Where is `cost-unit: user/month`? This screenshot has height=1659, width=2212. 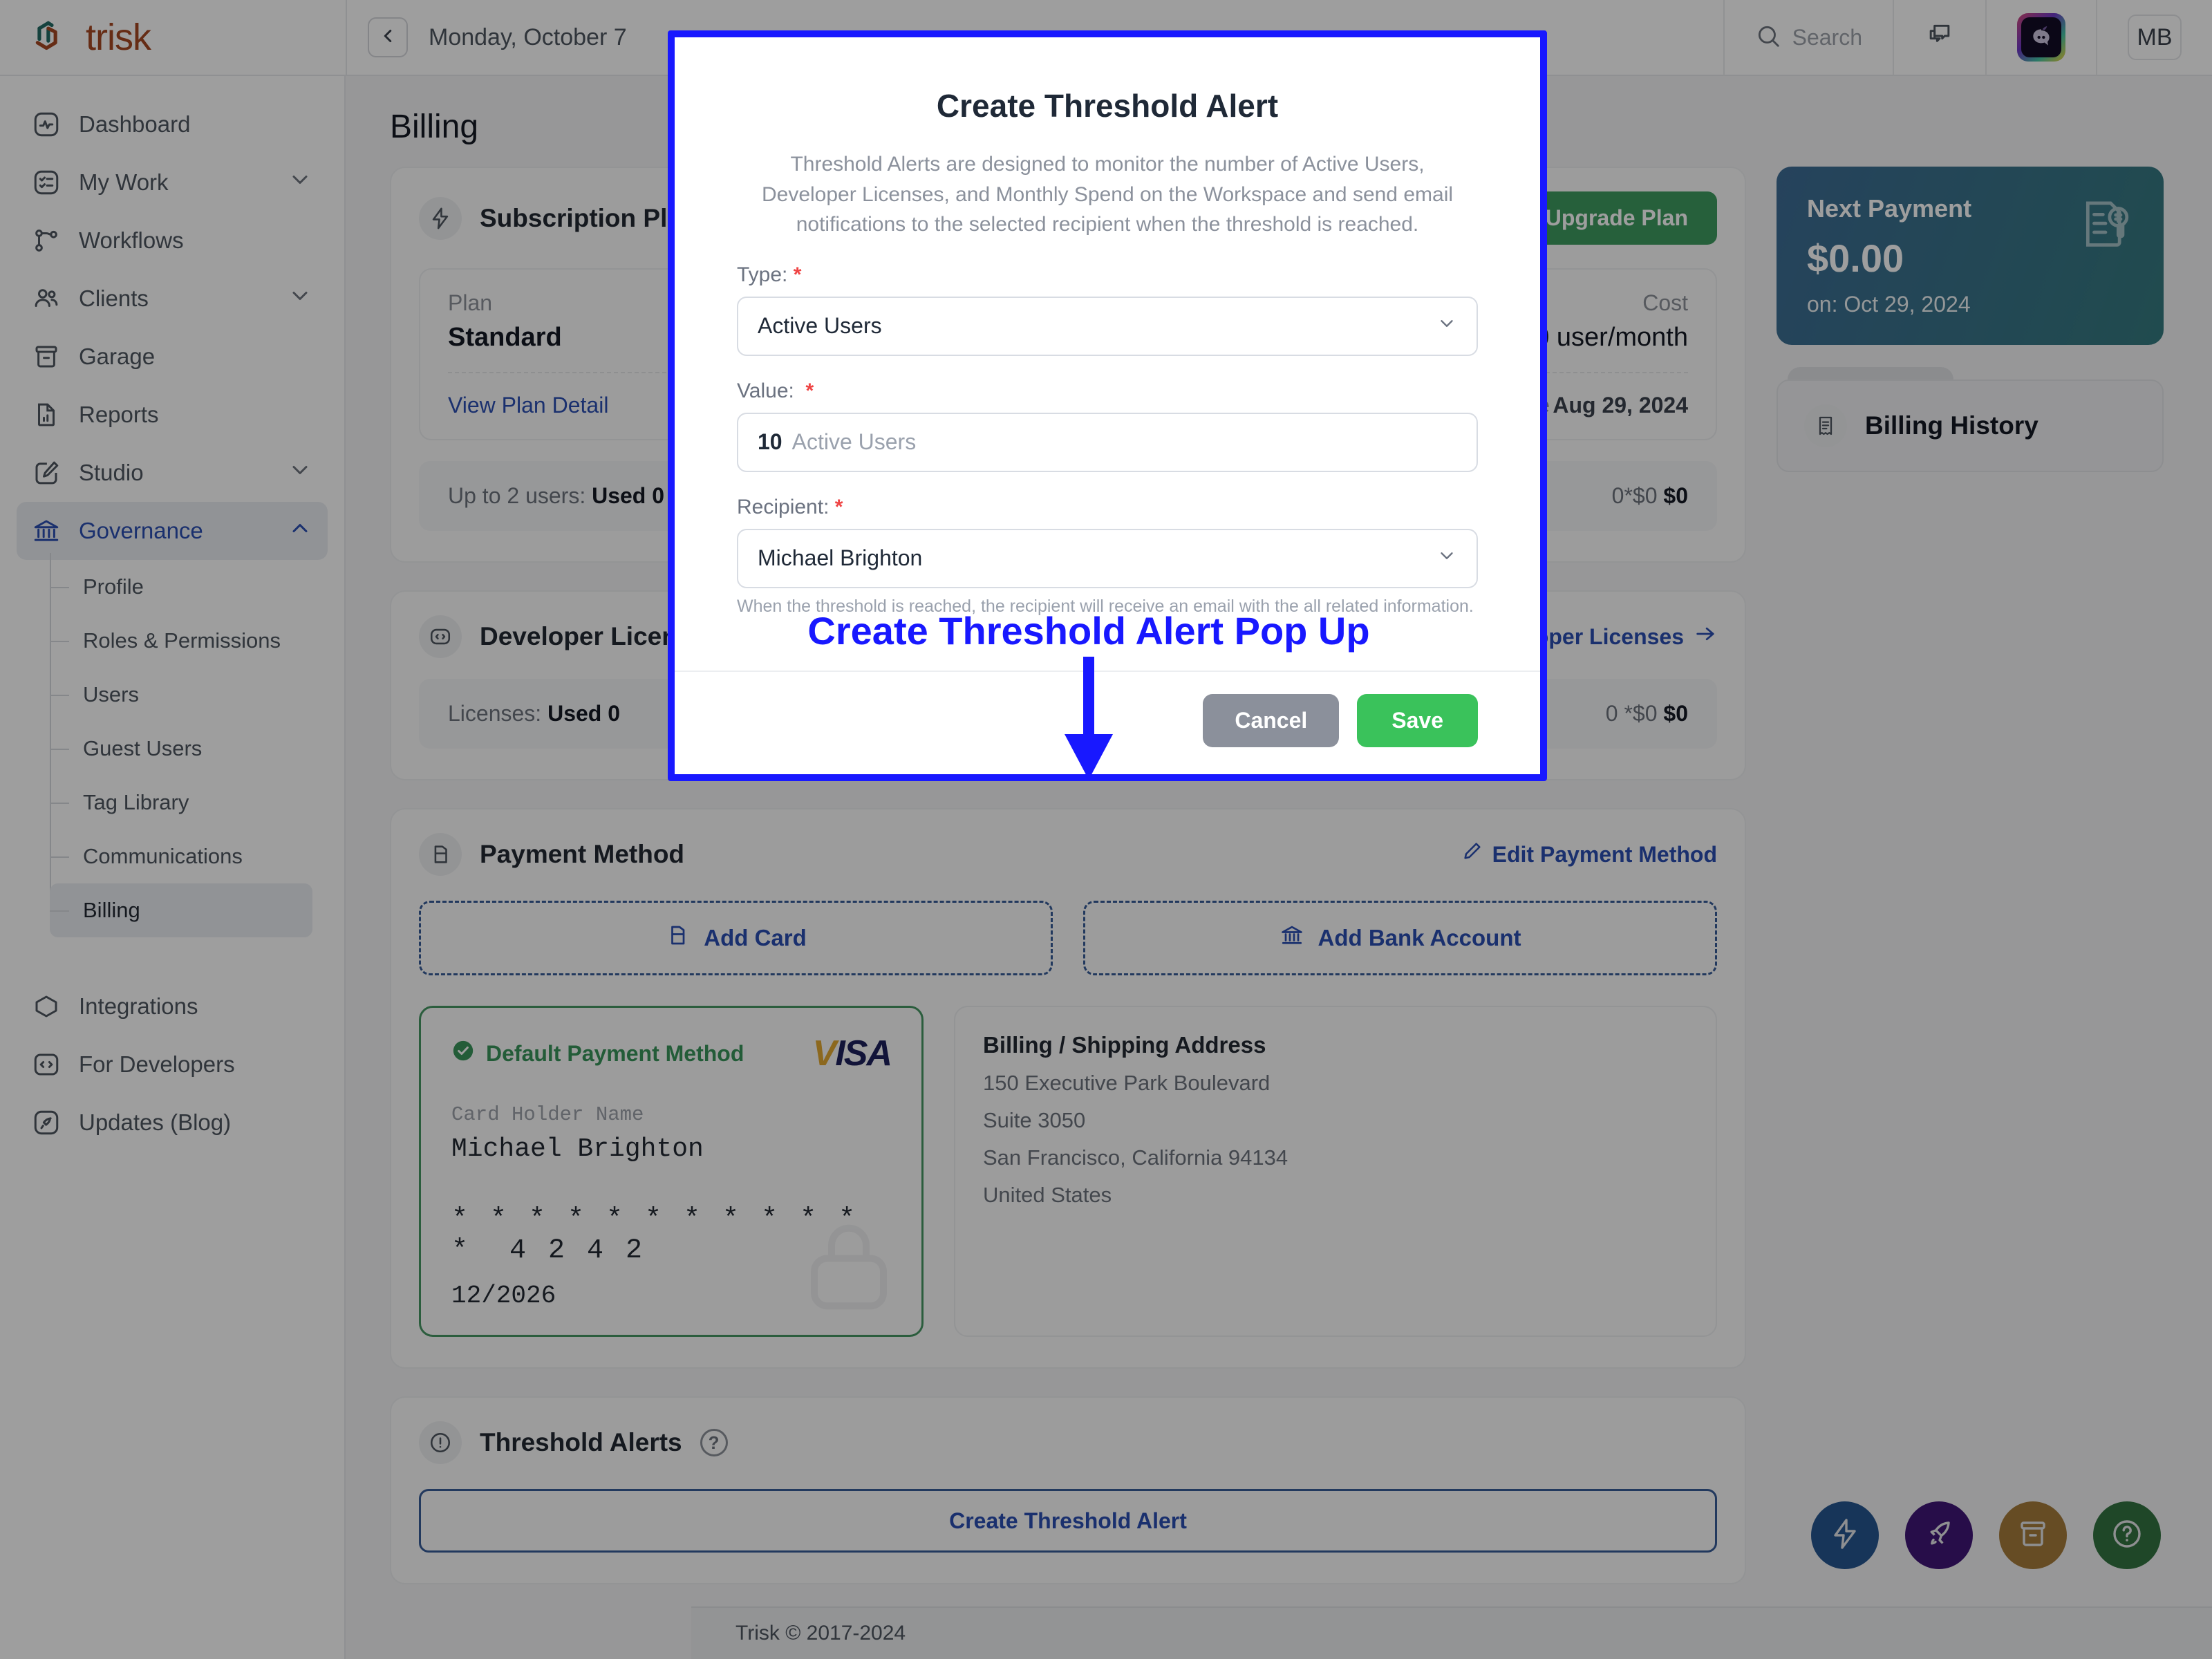 cost-unit: user/month is located at coordinates (1622, 337).